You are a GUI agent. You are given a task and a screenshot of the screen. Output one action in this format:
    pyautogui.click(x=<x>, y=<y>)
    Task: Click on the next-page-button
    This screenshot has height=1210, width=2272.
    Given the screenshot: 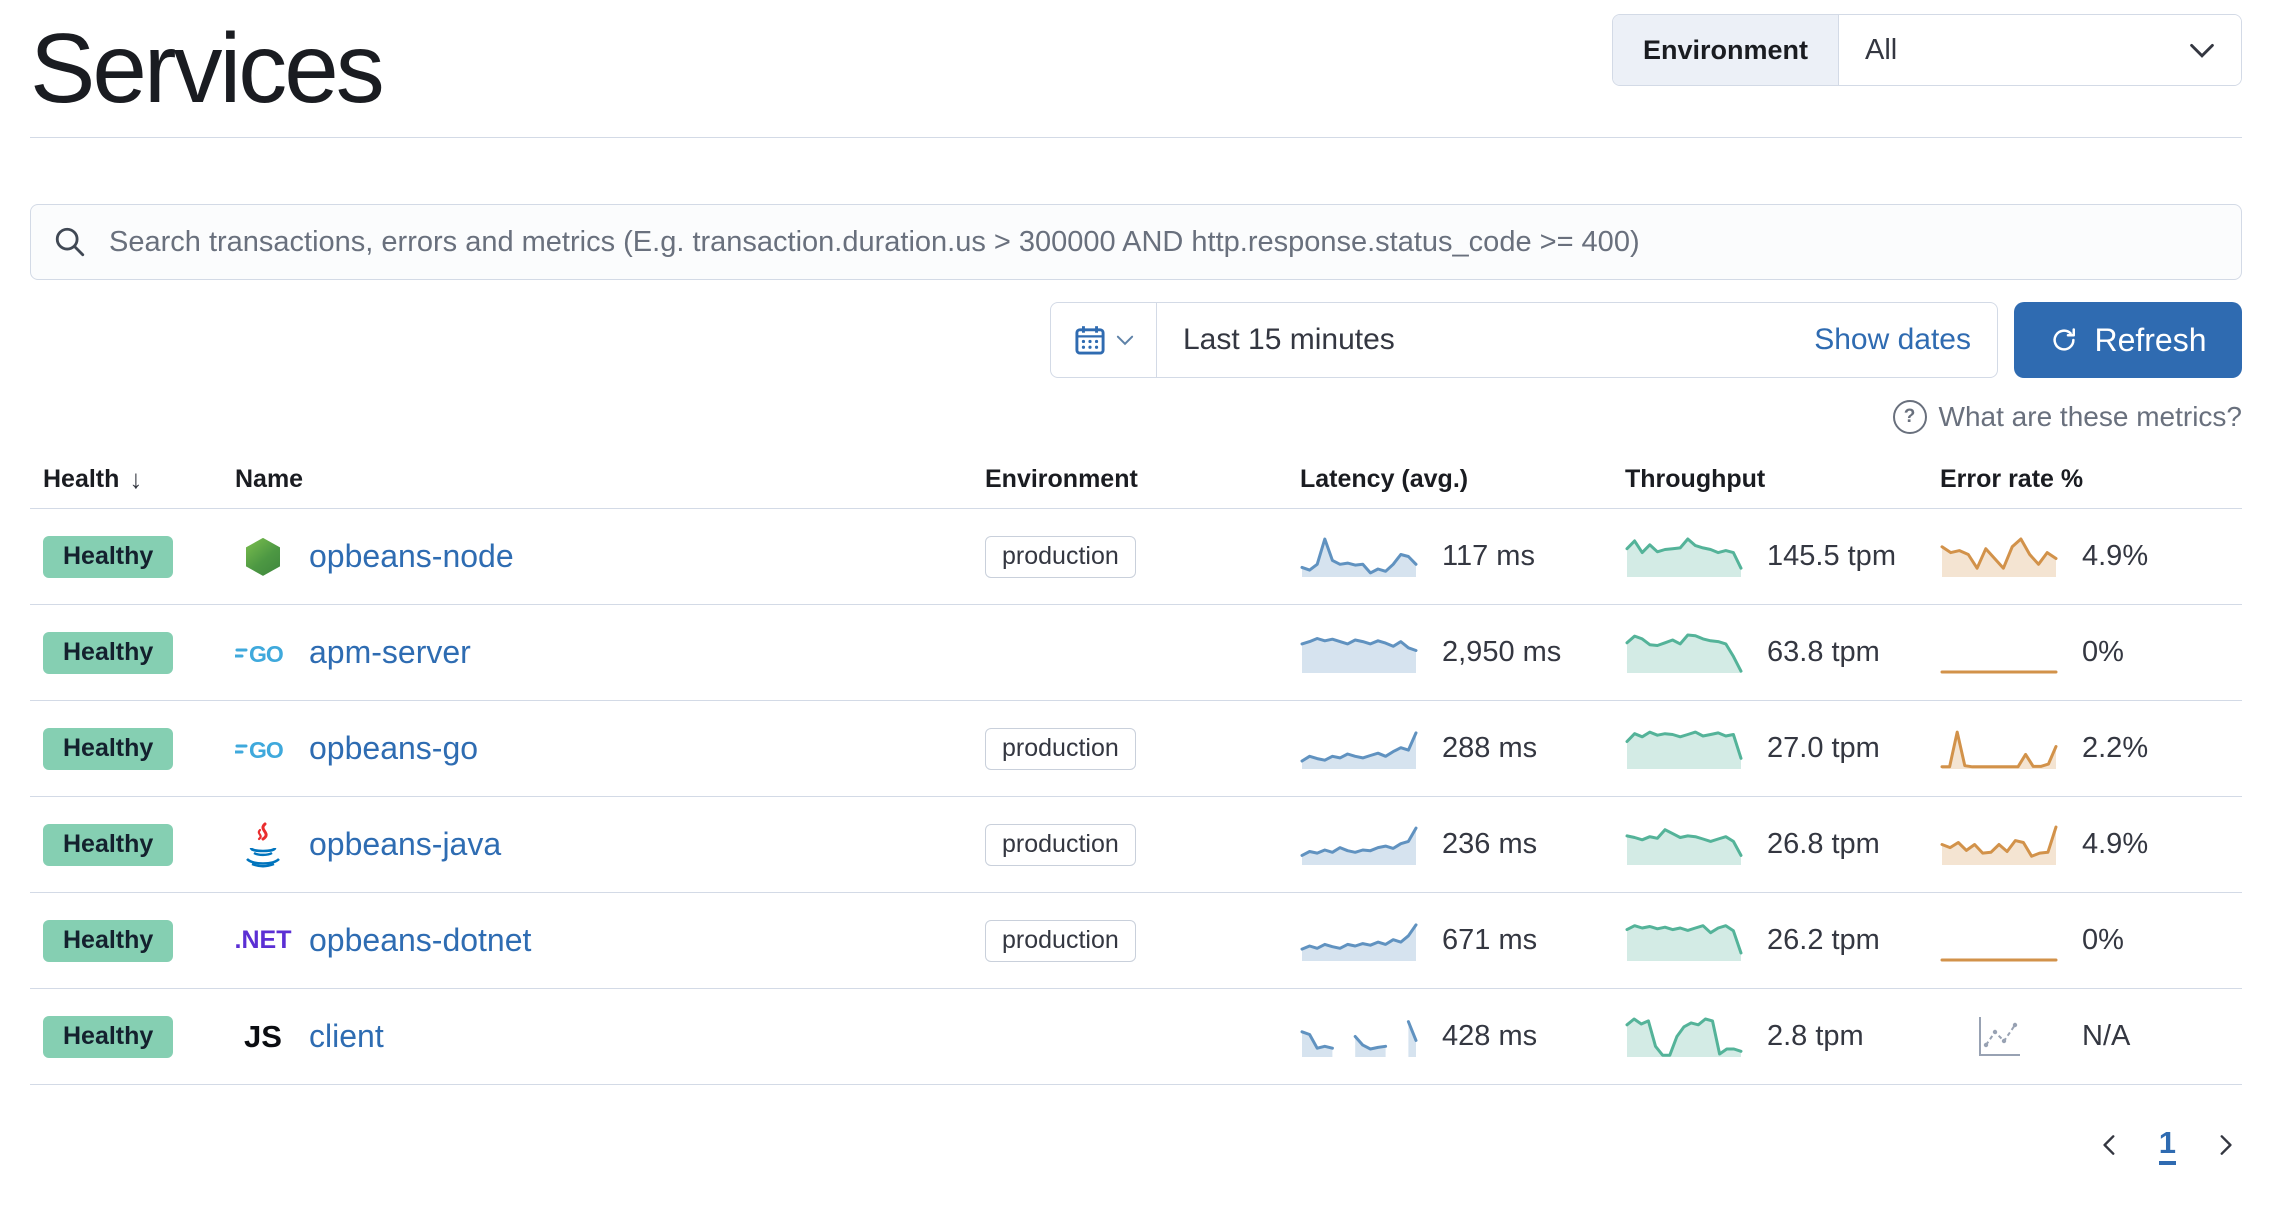 What is the action you would take?
    pyautogui.click(x=2225, y=1145)
    